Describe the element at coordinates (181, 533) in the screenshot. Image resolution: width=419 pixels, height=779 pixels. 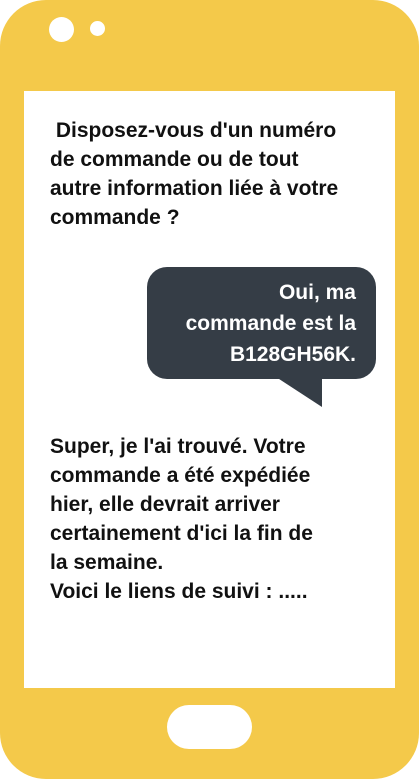
I see `message-line: certainement d'ici la fin de` at that location.